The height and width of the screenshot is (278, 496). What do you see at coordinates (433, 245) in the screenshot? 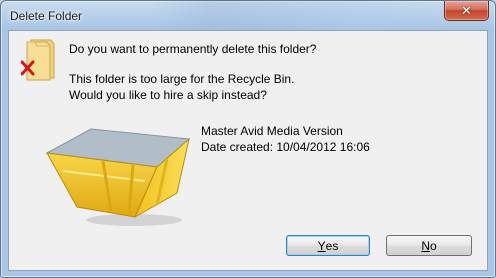
I see `no-label-rest: o` at bounding box center [433, 245].